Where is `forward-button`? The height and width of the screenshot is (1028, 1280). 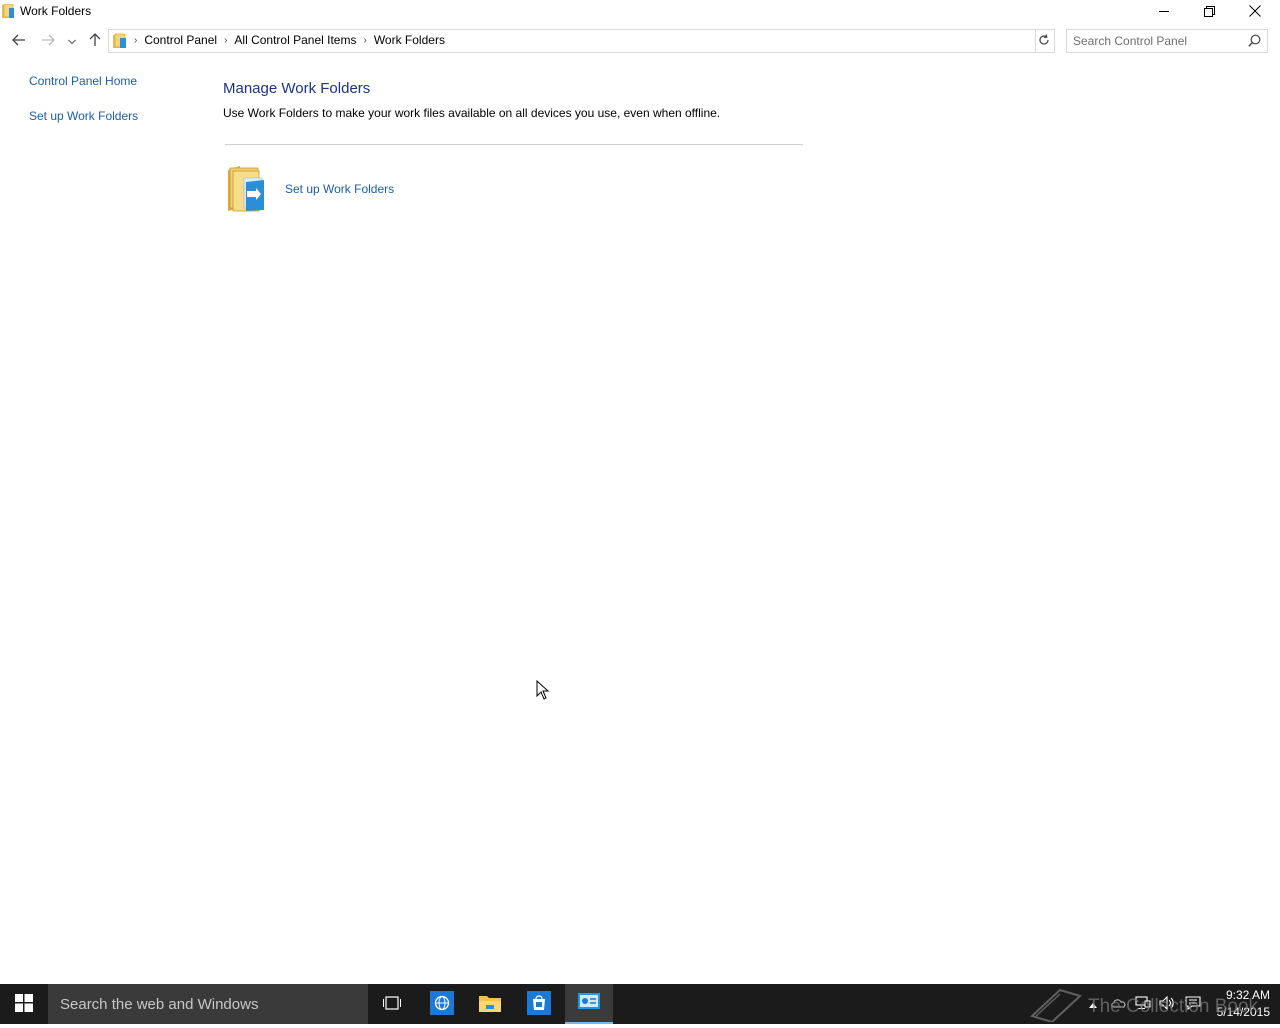 forward-button is located at coordinates (48, 41).